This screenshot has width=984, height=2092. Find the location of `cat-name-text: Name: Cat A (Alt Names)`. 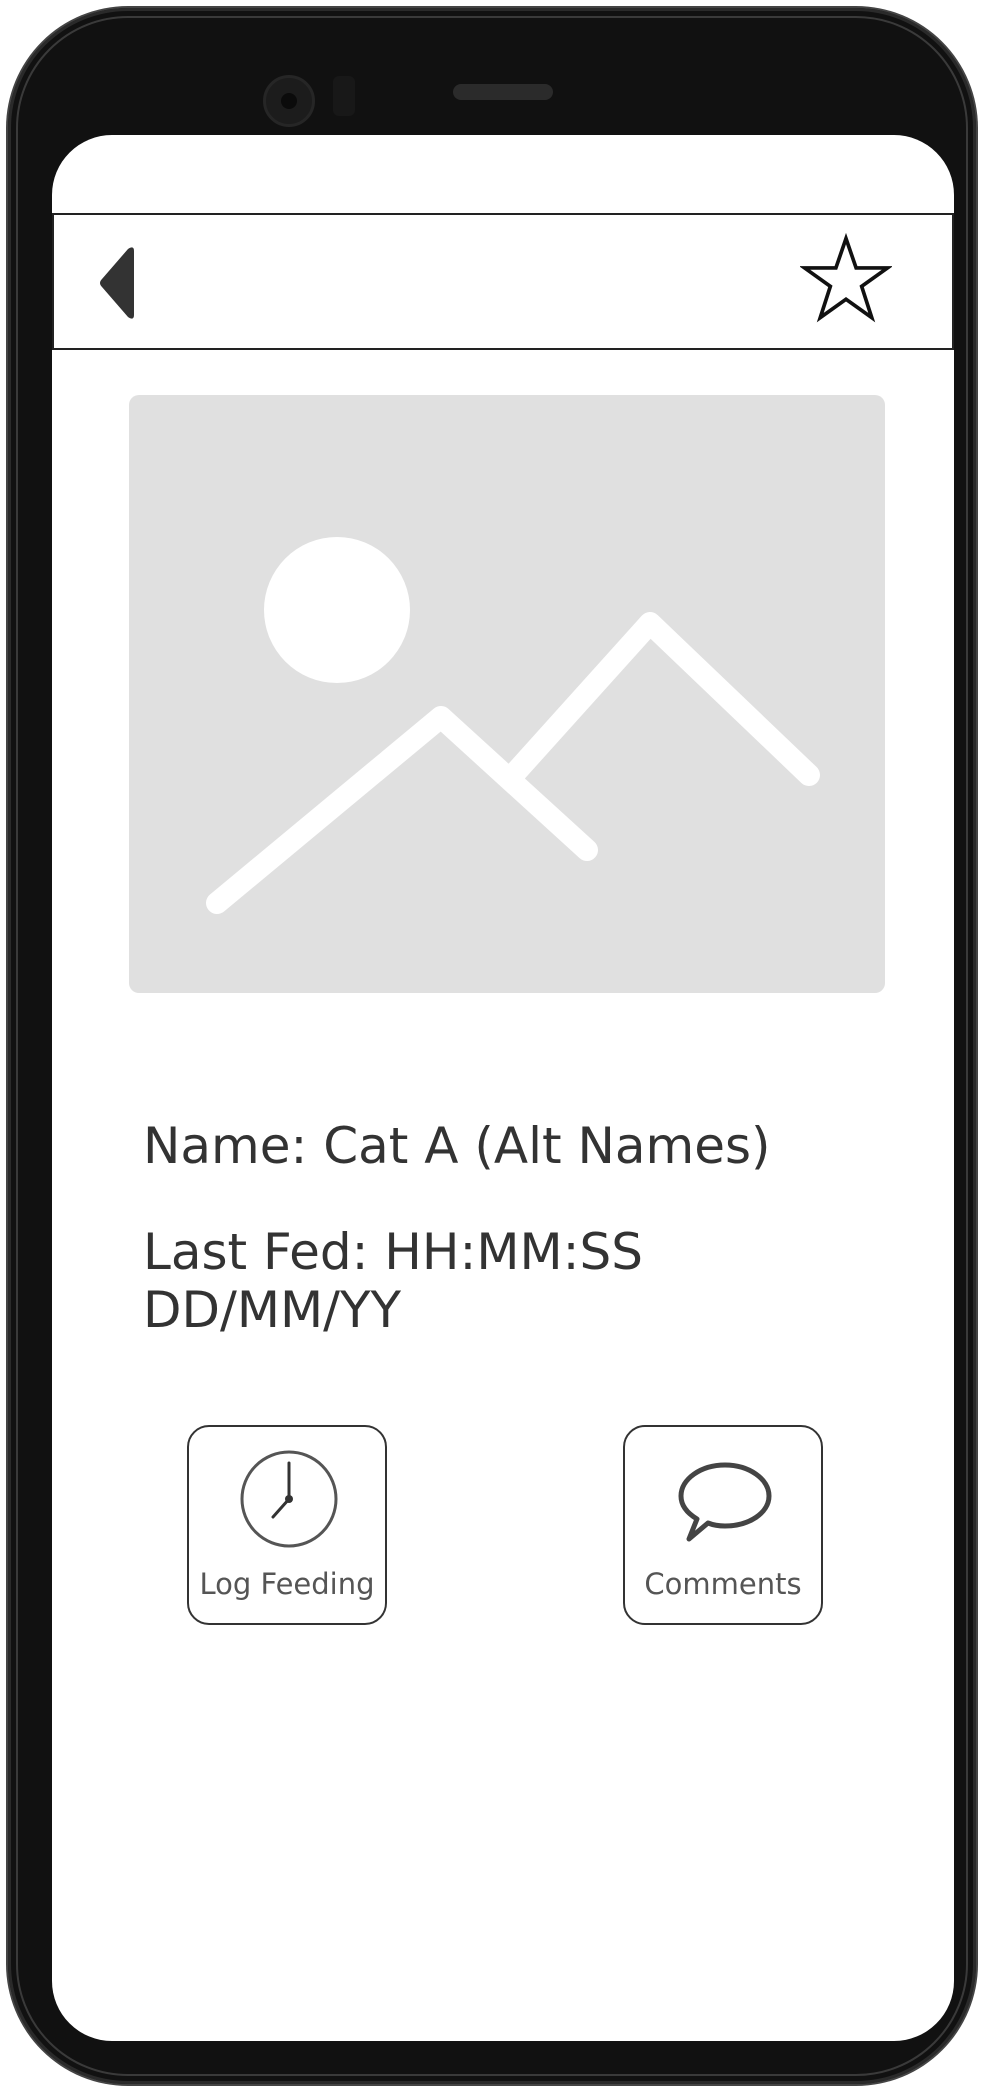

cat-name-text: Name: Cat A (Alt Names) is located at coordinates (457, 1146).